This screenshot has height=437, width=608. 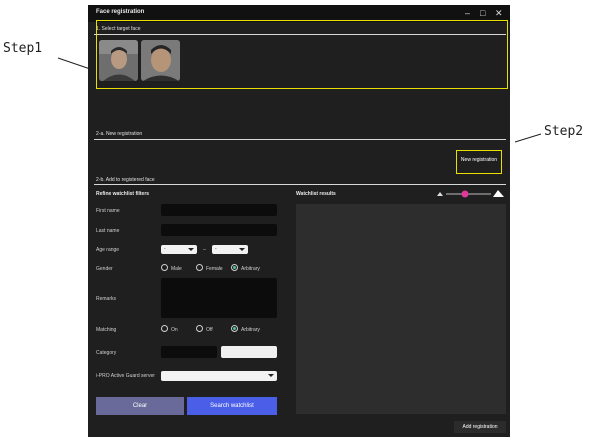 What do you see at coordinates (234, 267) in the screenshot?
I see `gender-arbitrary-radio` at bounding box center [234, 267].